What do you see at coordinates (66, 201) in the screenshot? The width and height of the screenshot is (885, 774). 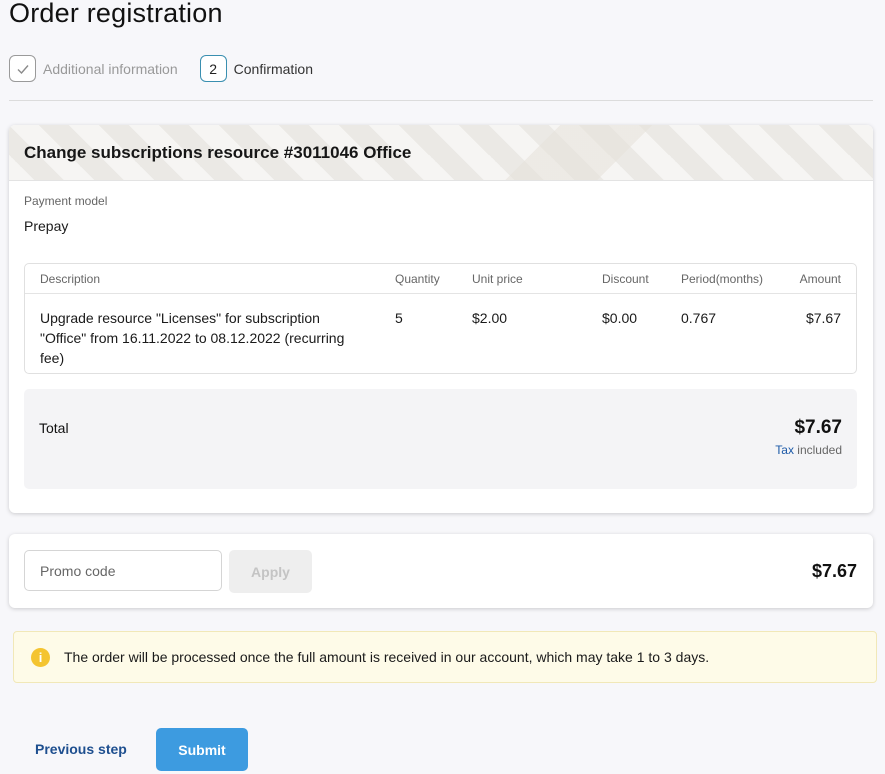 I see `payment-model-label: Payment model` at bounding box center [66, 201].